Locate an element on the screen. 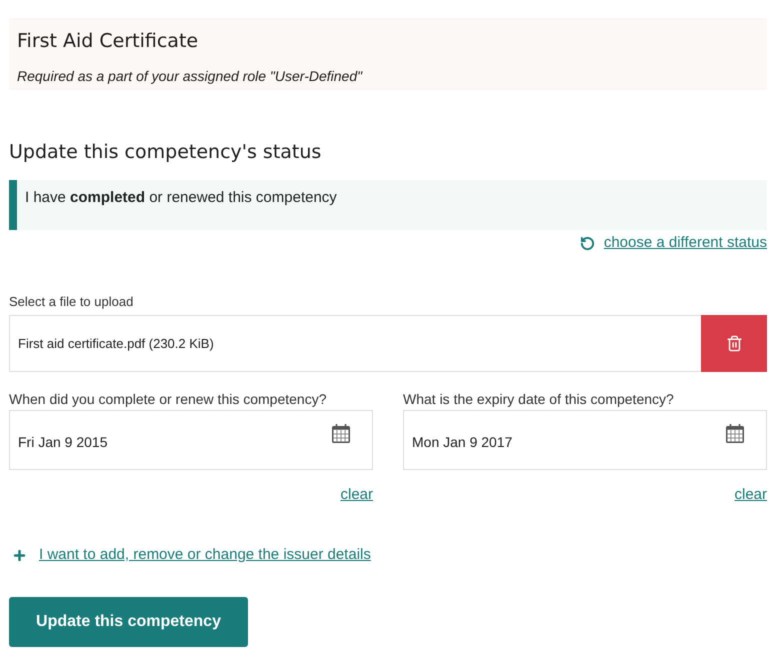  update-button: Update this competency is located at coordinates (128, 622).